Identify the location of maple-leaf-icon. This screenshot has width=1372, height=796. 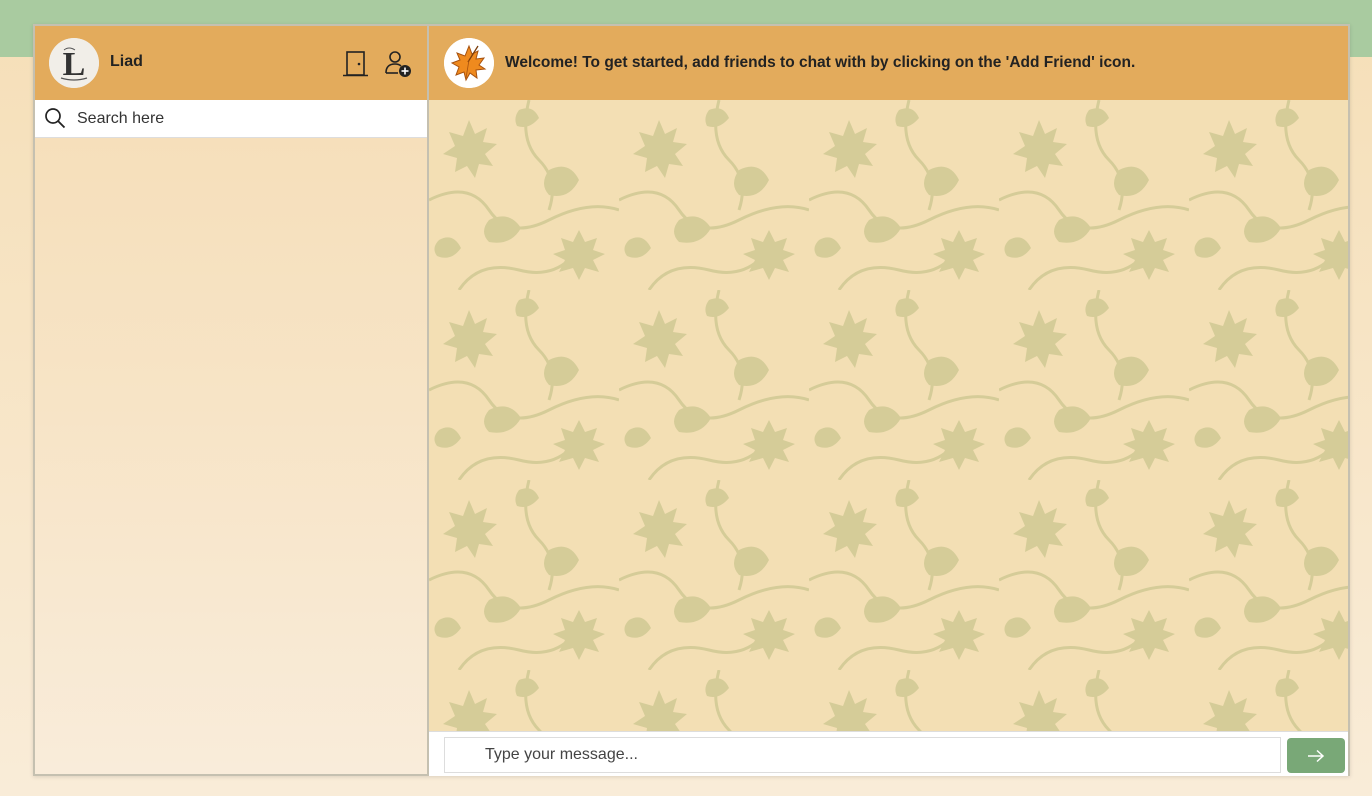
(469, 63).